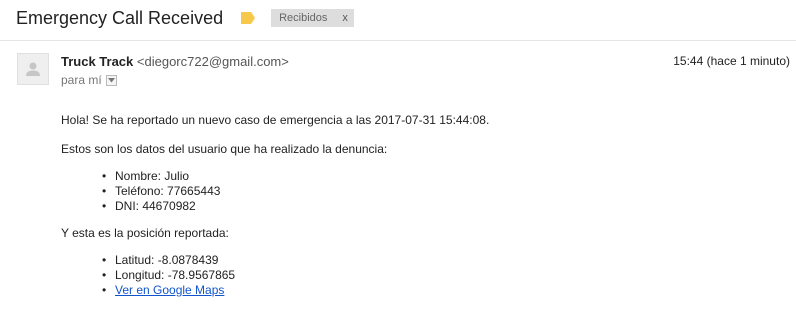  Describe the element at coordinates (441, 206) in the screenshot. I see `list-item: DNI: 44670982` at that location.